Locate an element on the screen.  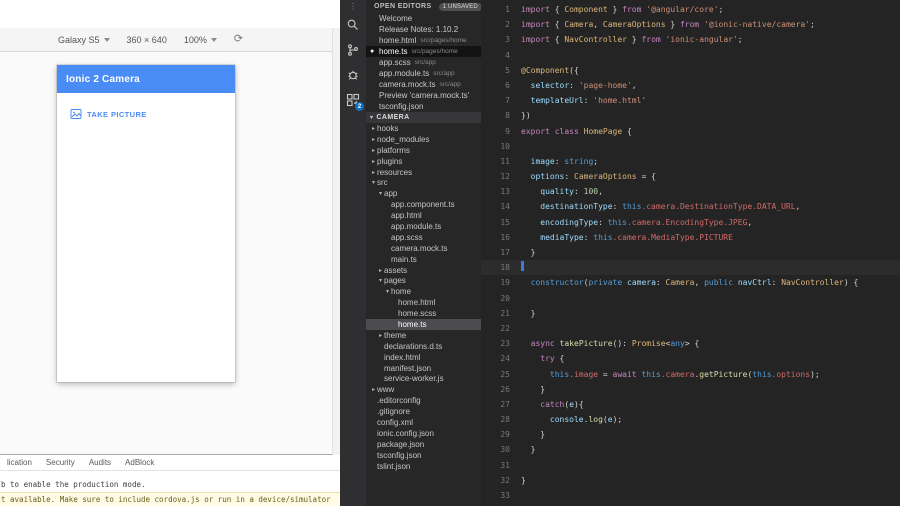
code-line: 20 is located at coordinates (690, 298).